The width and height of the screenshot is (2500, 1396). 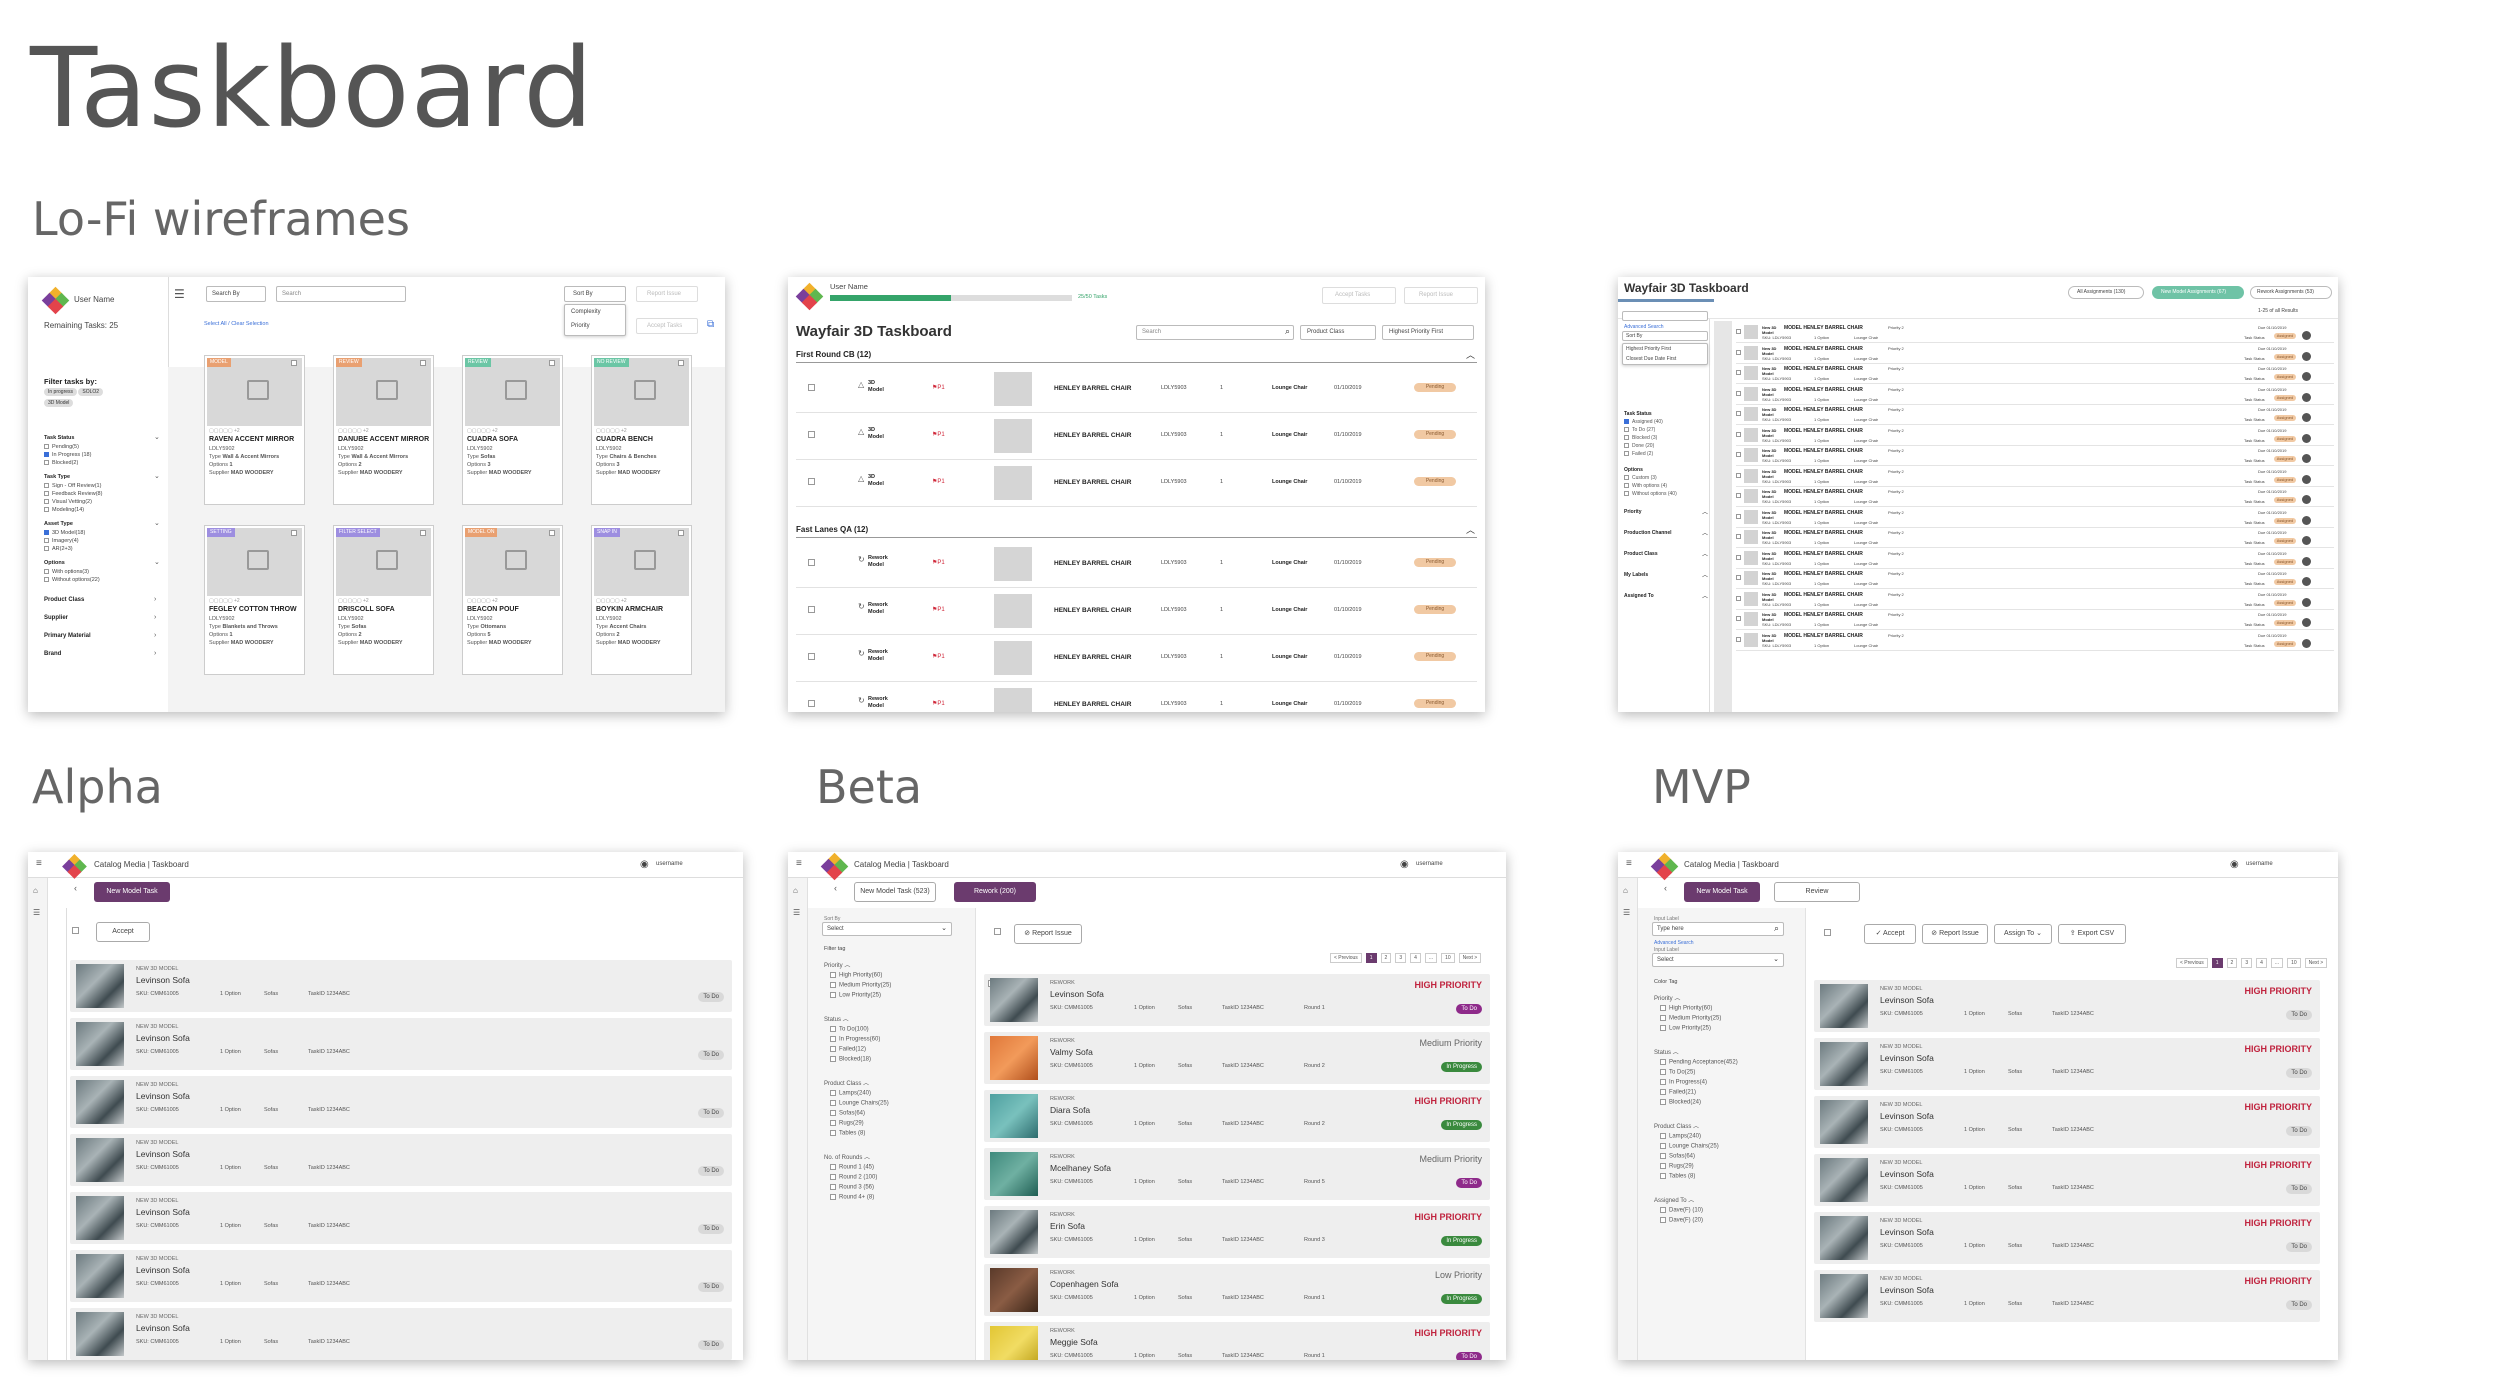 I want to click on filter-option: Visual Vetting(2), so click(x=68, y=502).